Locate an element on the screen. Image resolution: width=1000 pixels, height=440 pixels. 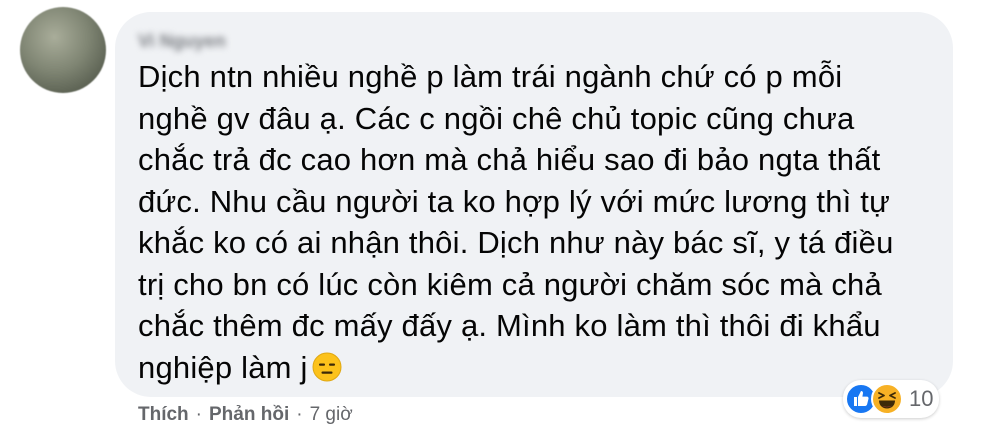
timestamp: 7 giờ is located at coordinates (331, 415).